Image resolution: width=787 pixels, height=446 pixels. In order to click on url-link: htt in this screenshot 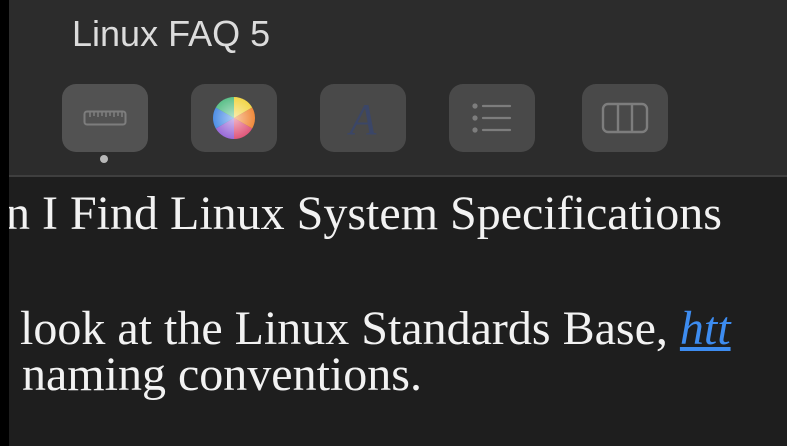, I will do `click(705, 328)`.